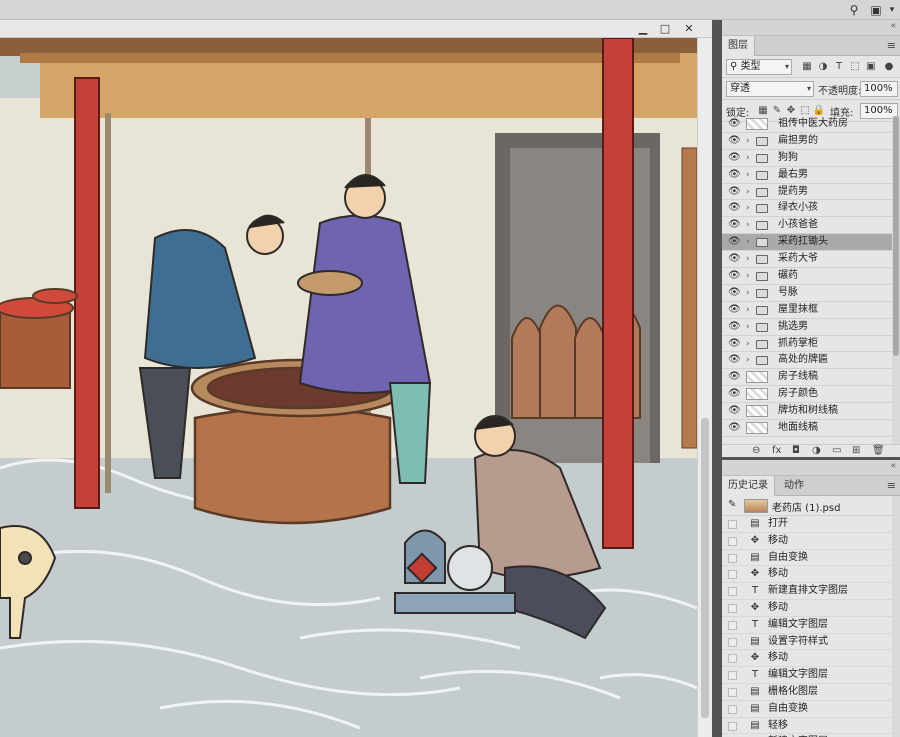 This screenshot has height=737, width=900. Describe the element at coordinates (807, 192) in the screenshot. I see `layer-row: 👁 › 提药男` at that location.